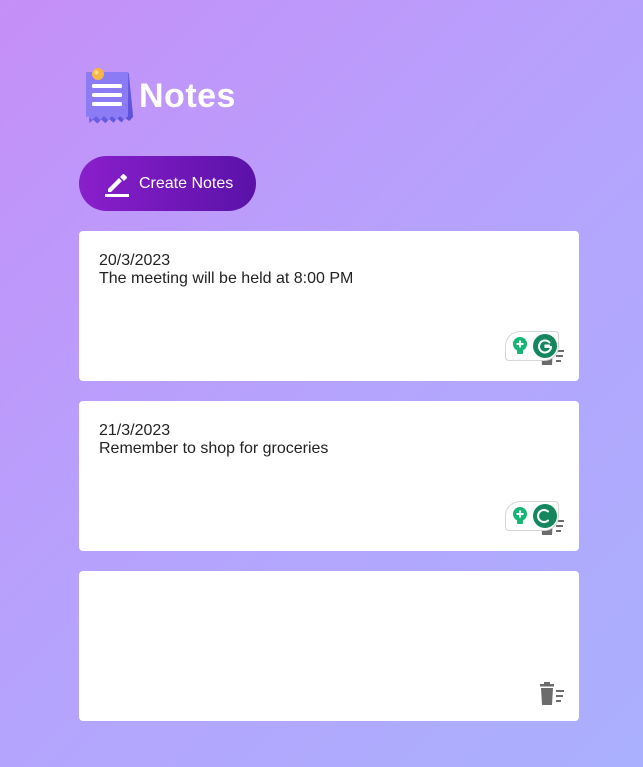 The width and height of the screenshot is (643, 767). What do you see at coordinates (186, 183) in the screenshot?
I see `create-notes-label: Create Notes` at bounding box center [186, 183].